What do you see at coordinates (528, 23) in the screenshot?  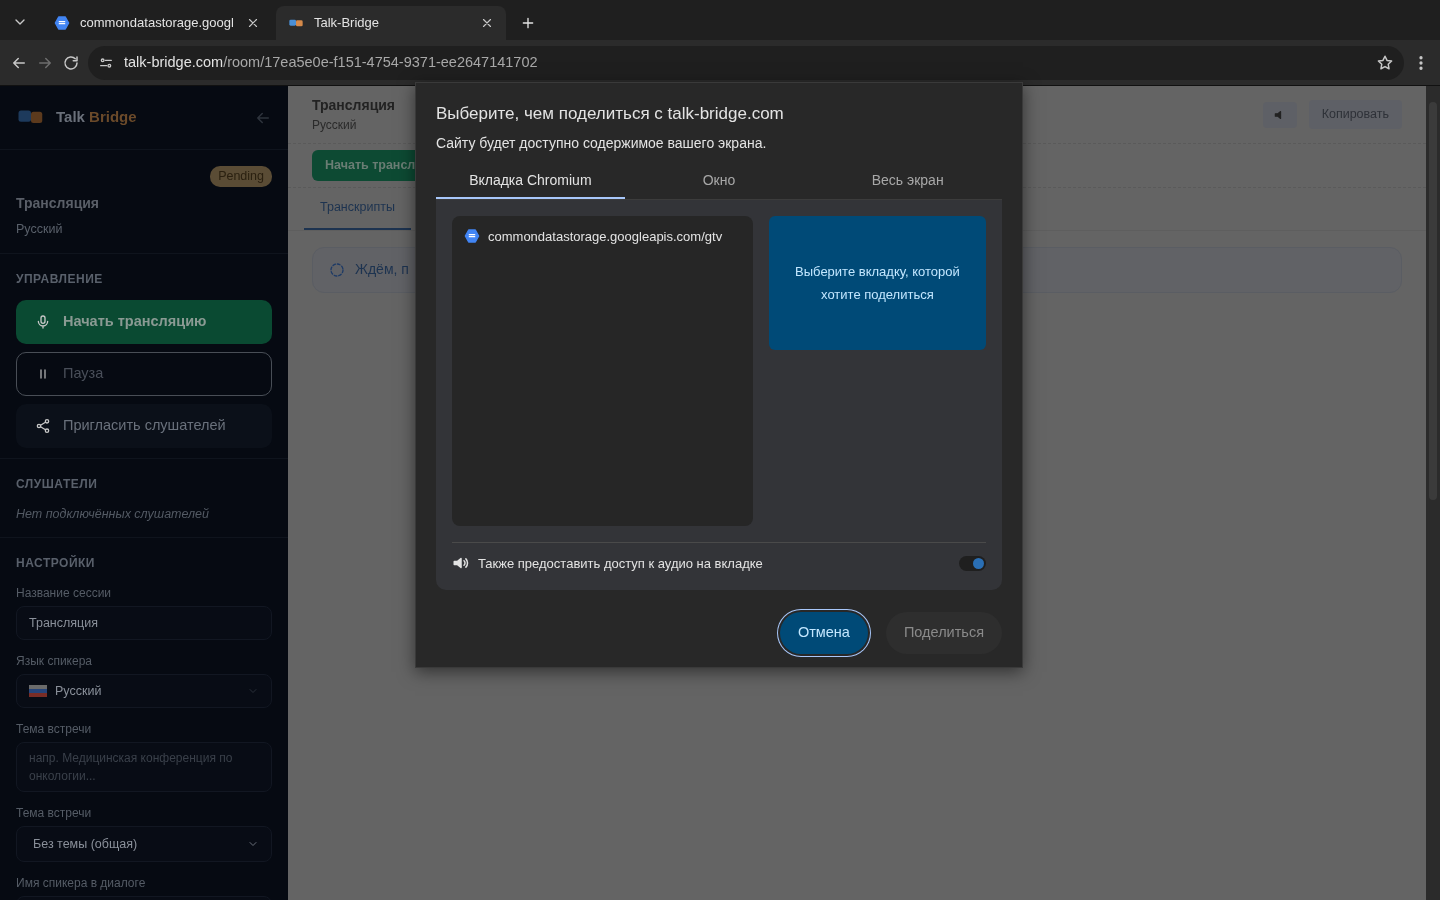 I see `new-tab-icon` at bounding box center [528, 23].